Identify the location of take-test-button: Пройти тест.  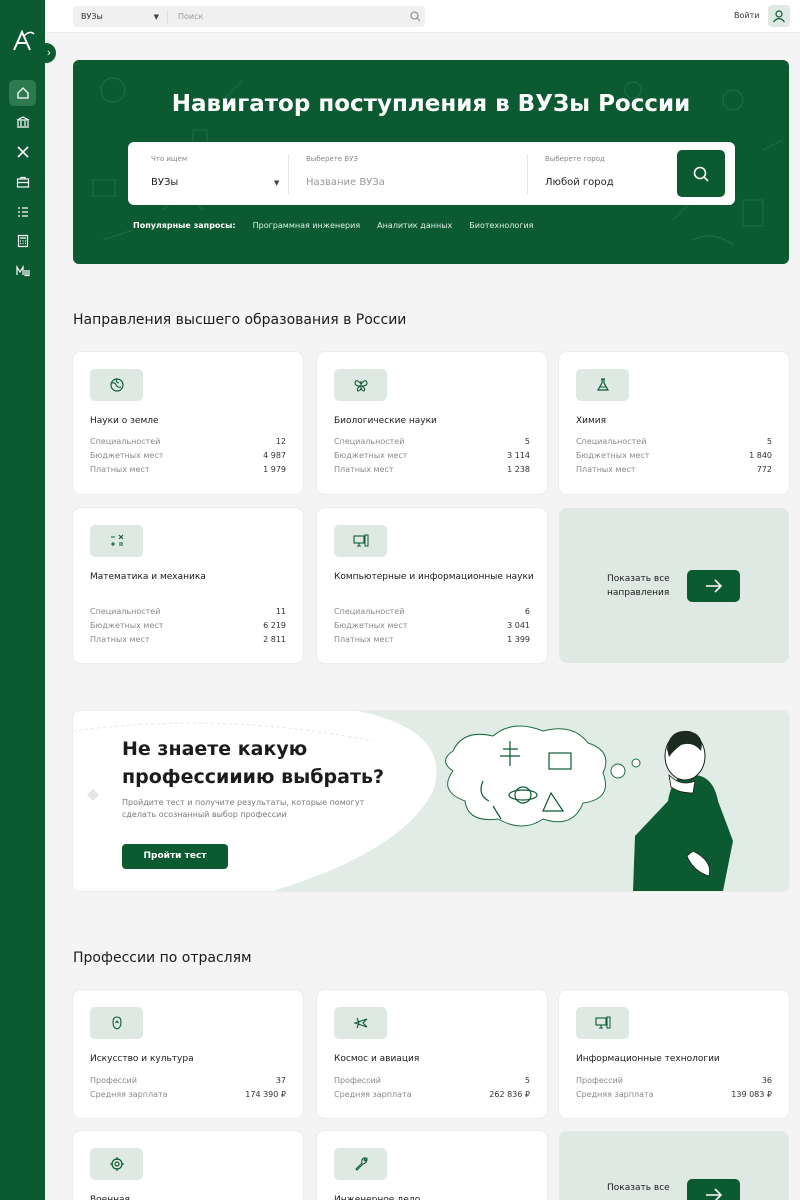
(175, 856).